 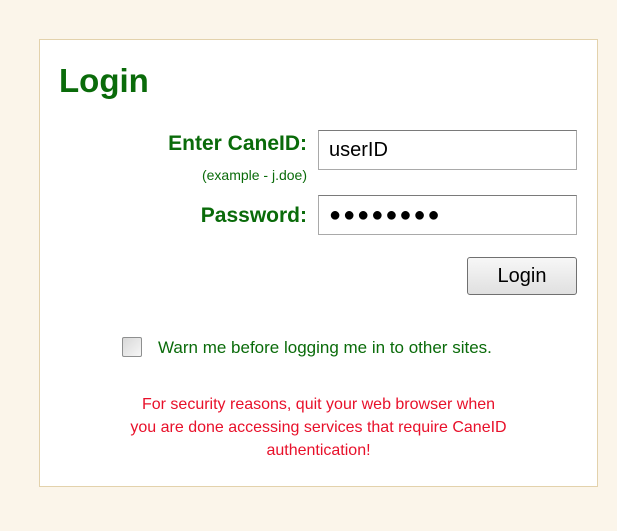 I want to click on login-button: Login, so click(x=522, y=276).